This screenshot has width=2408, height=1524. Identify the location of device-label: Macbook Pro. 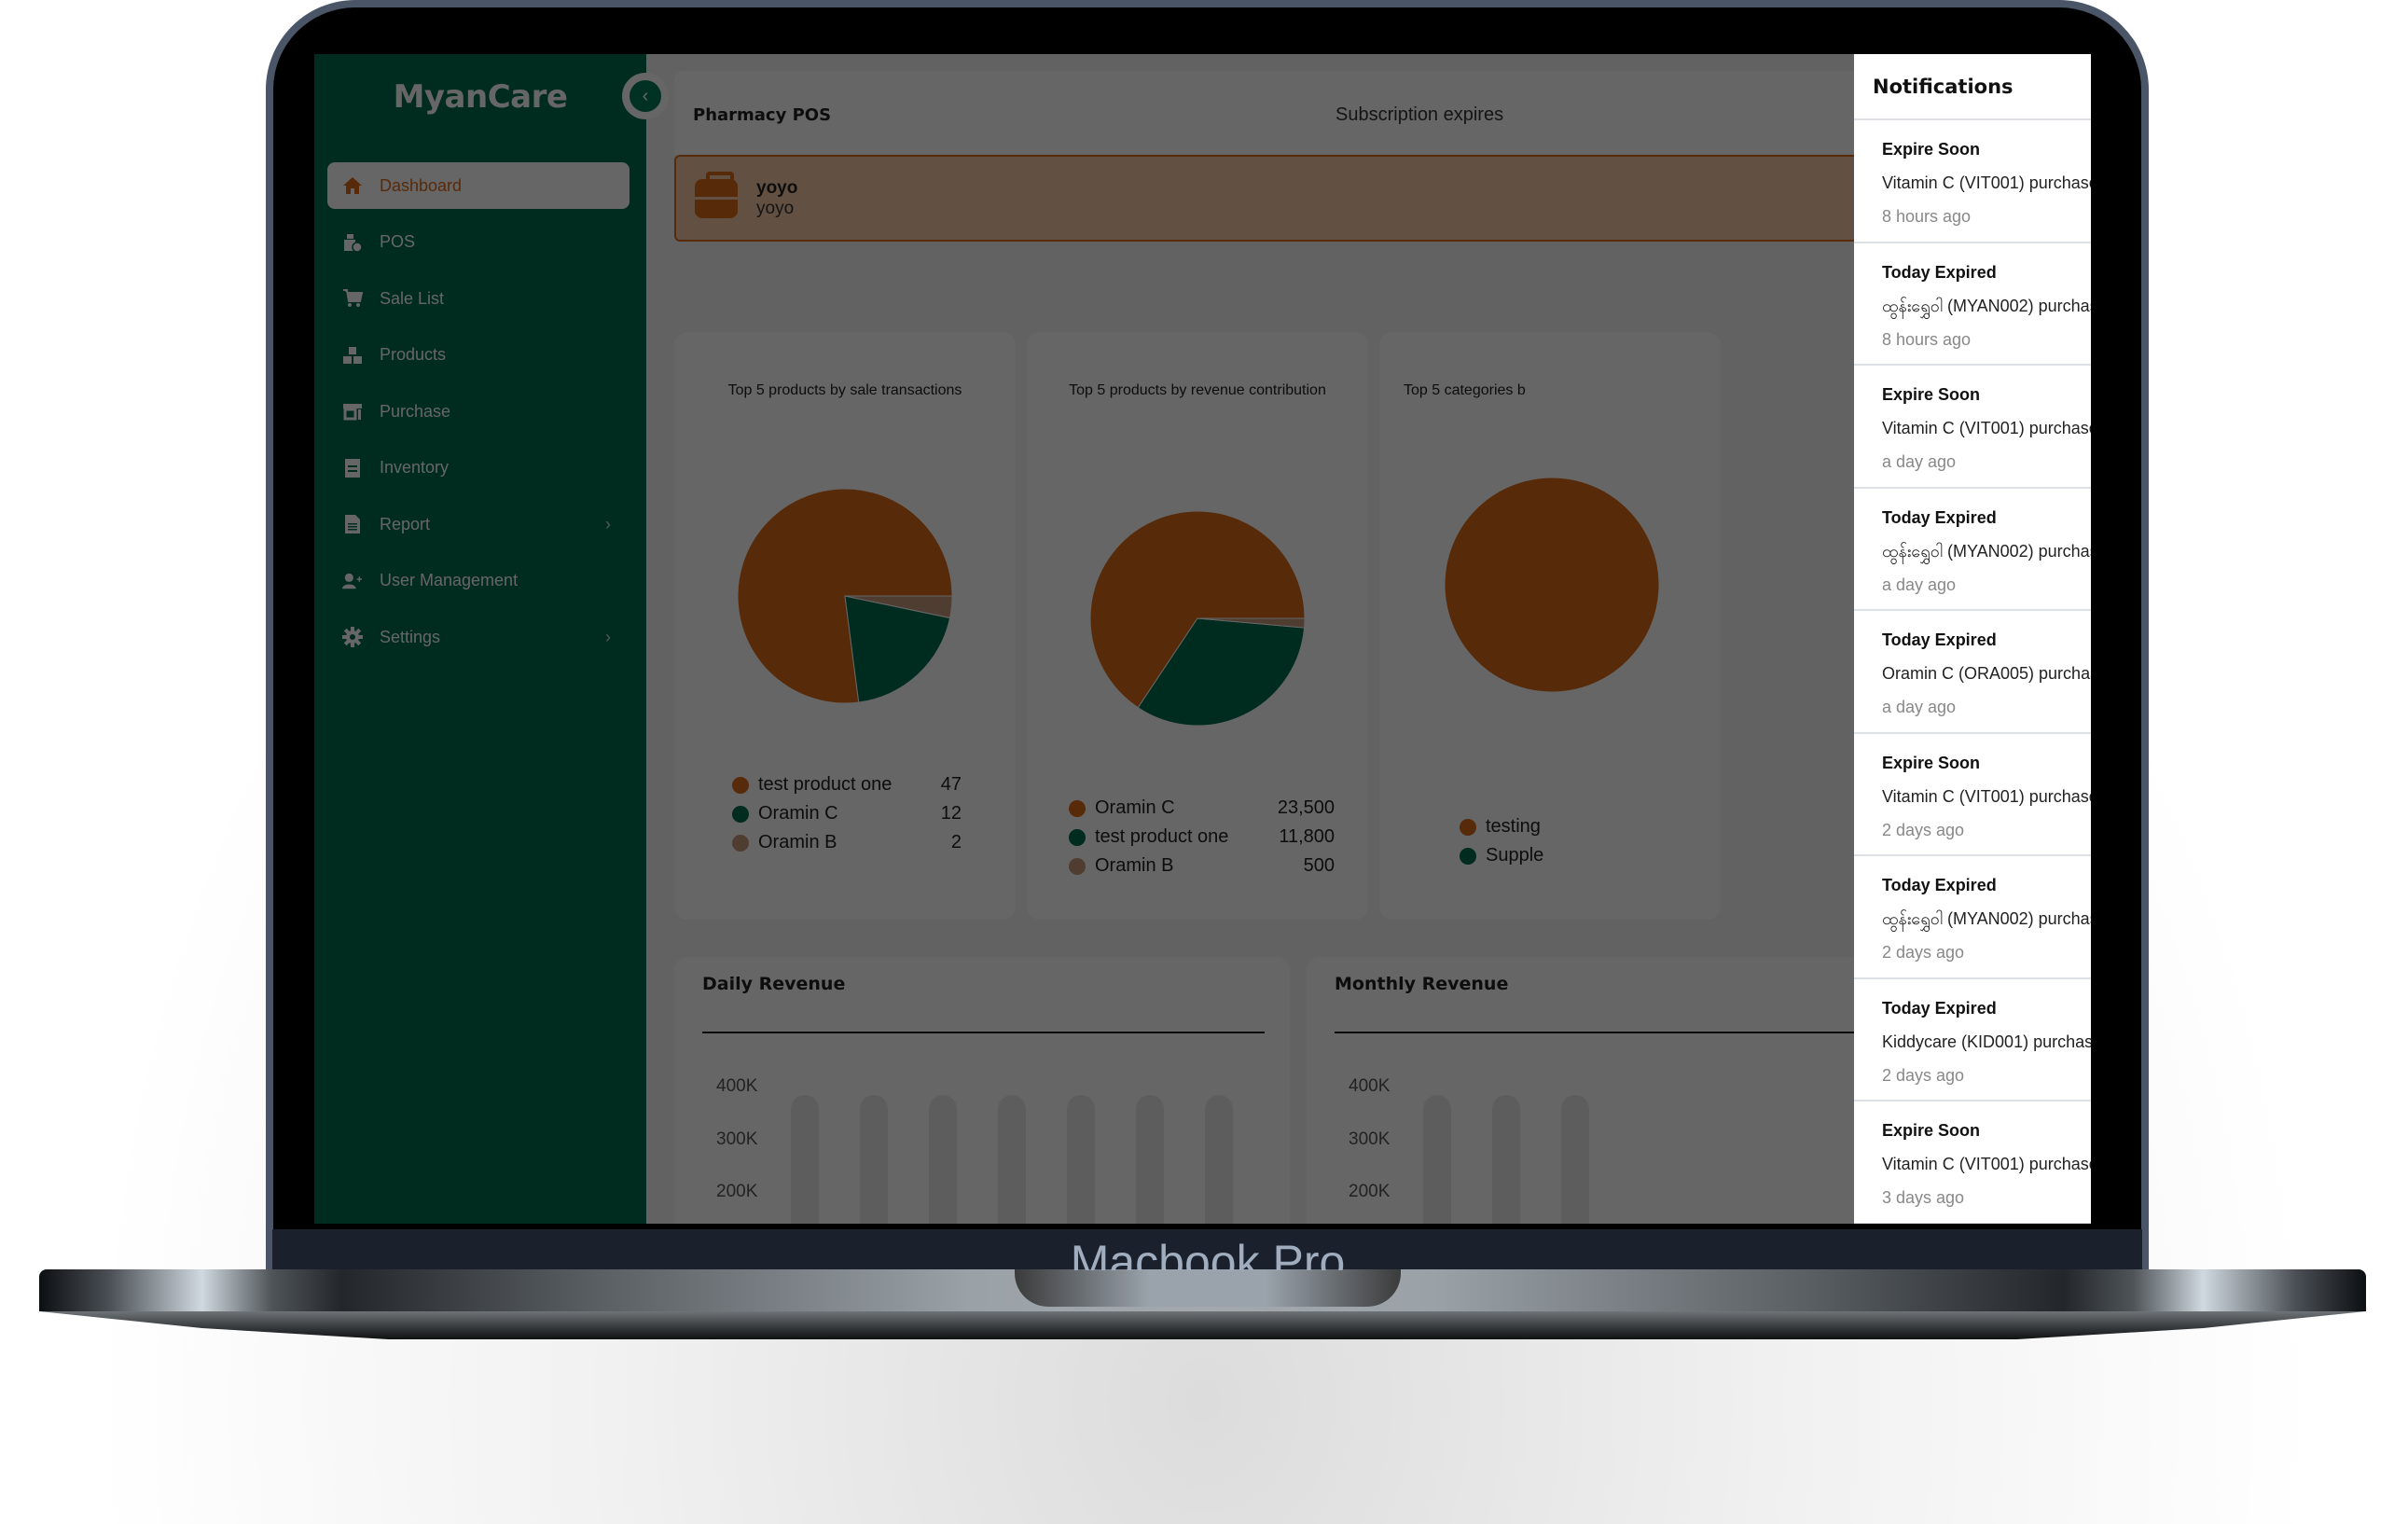
(1208, 1253).